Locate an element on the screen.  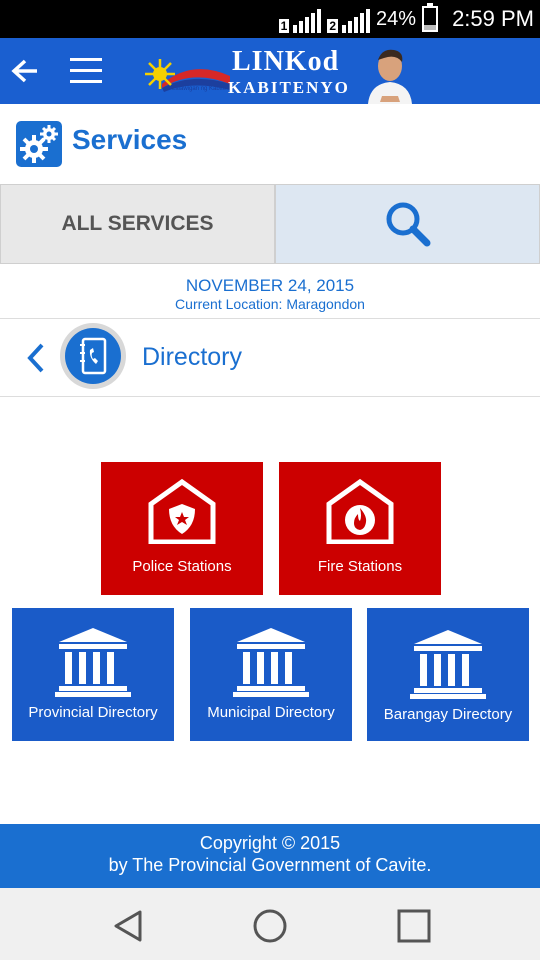
current-location: Current Location: Maragondon is located at coordinates (270, 304).